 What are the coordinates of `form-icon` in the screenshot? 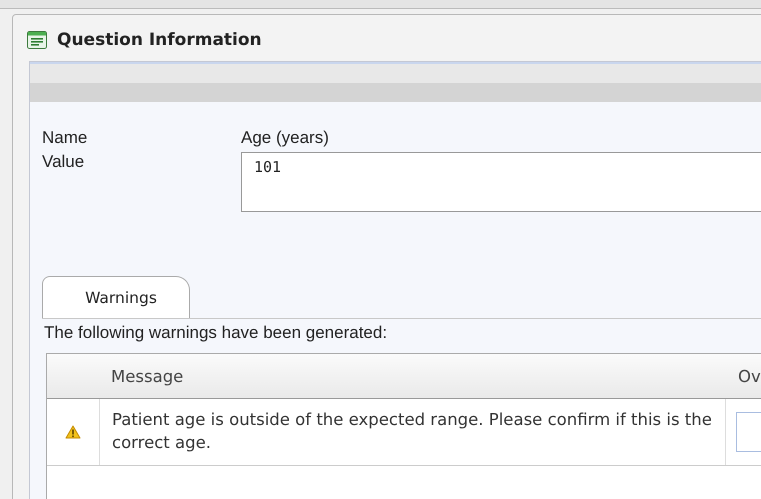 It's located at (37, 40).